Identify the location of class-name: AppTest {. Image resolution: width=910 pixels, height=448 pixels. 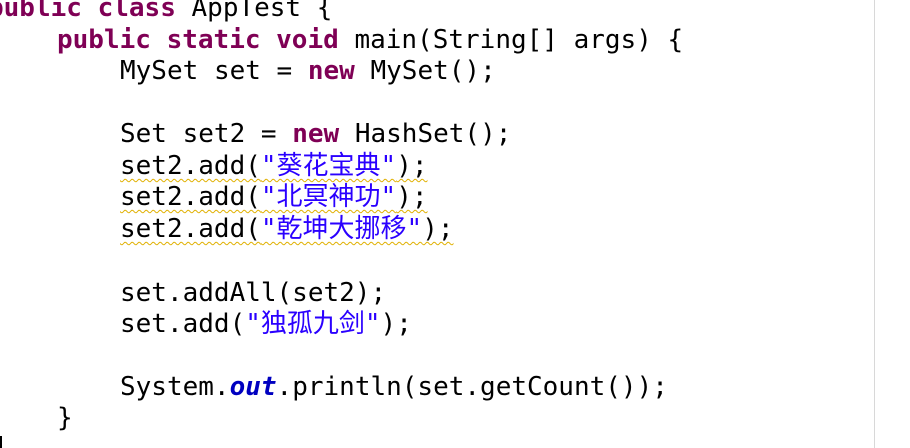
(262, 11).